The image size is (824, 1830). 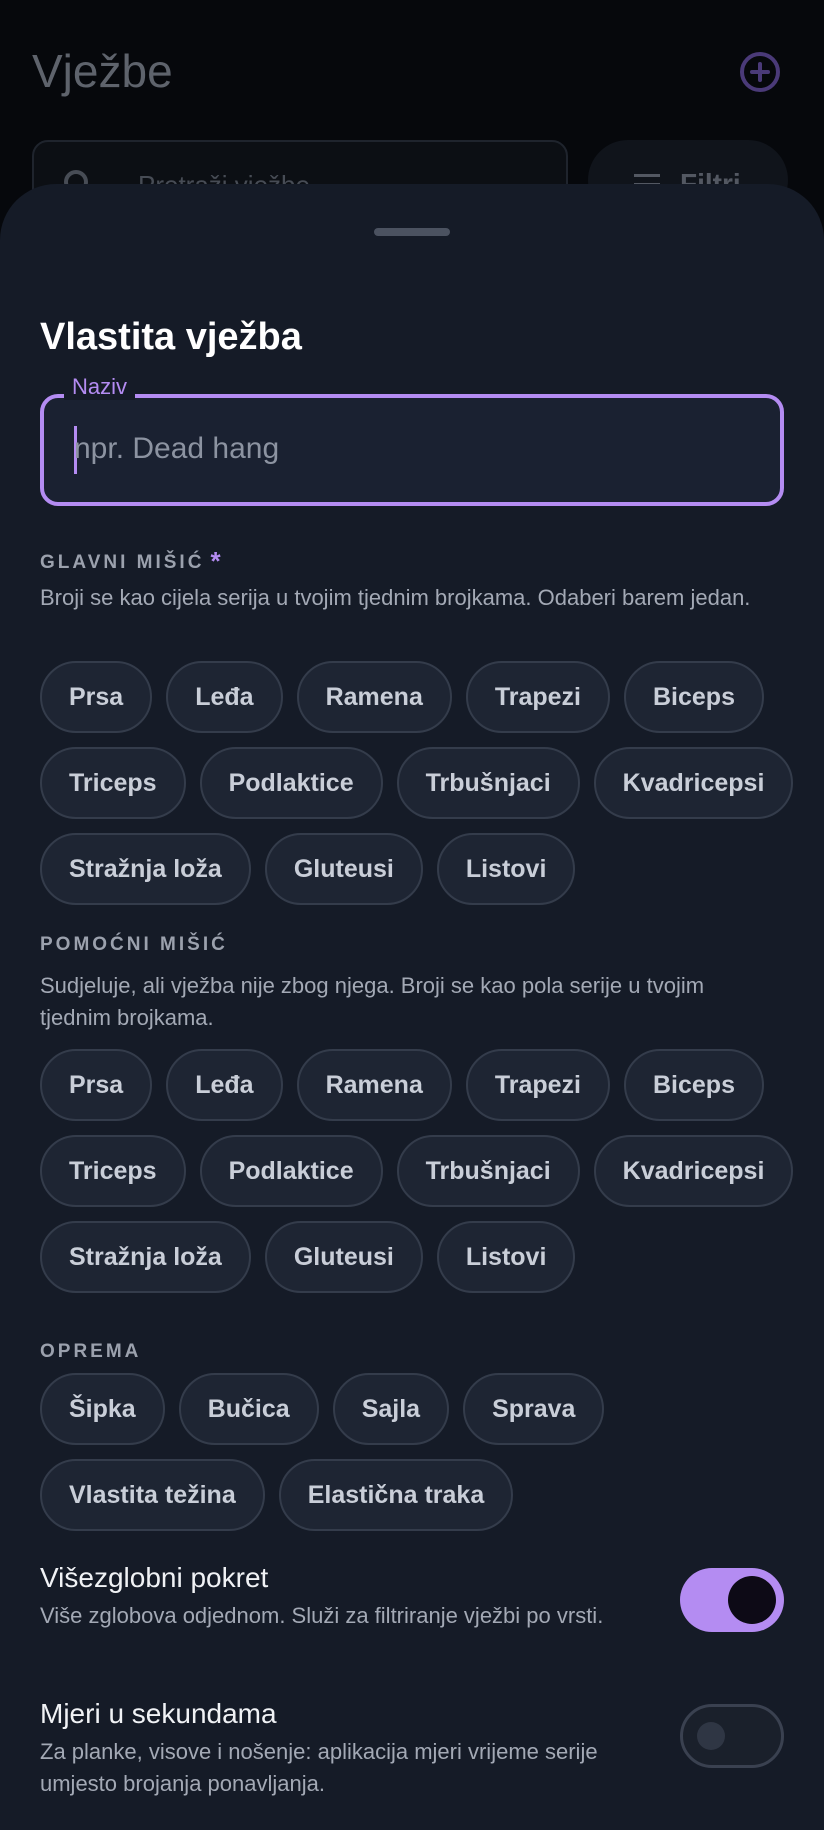 What do you see at coordinates (534, 1409) in the screenshot?
I see `equipment-chip: Sprava` at bounding box center [534, 1409].